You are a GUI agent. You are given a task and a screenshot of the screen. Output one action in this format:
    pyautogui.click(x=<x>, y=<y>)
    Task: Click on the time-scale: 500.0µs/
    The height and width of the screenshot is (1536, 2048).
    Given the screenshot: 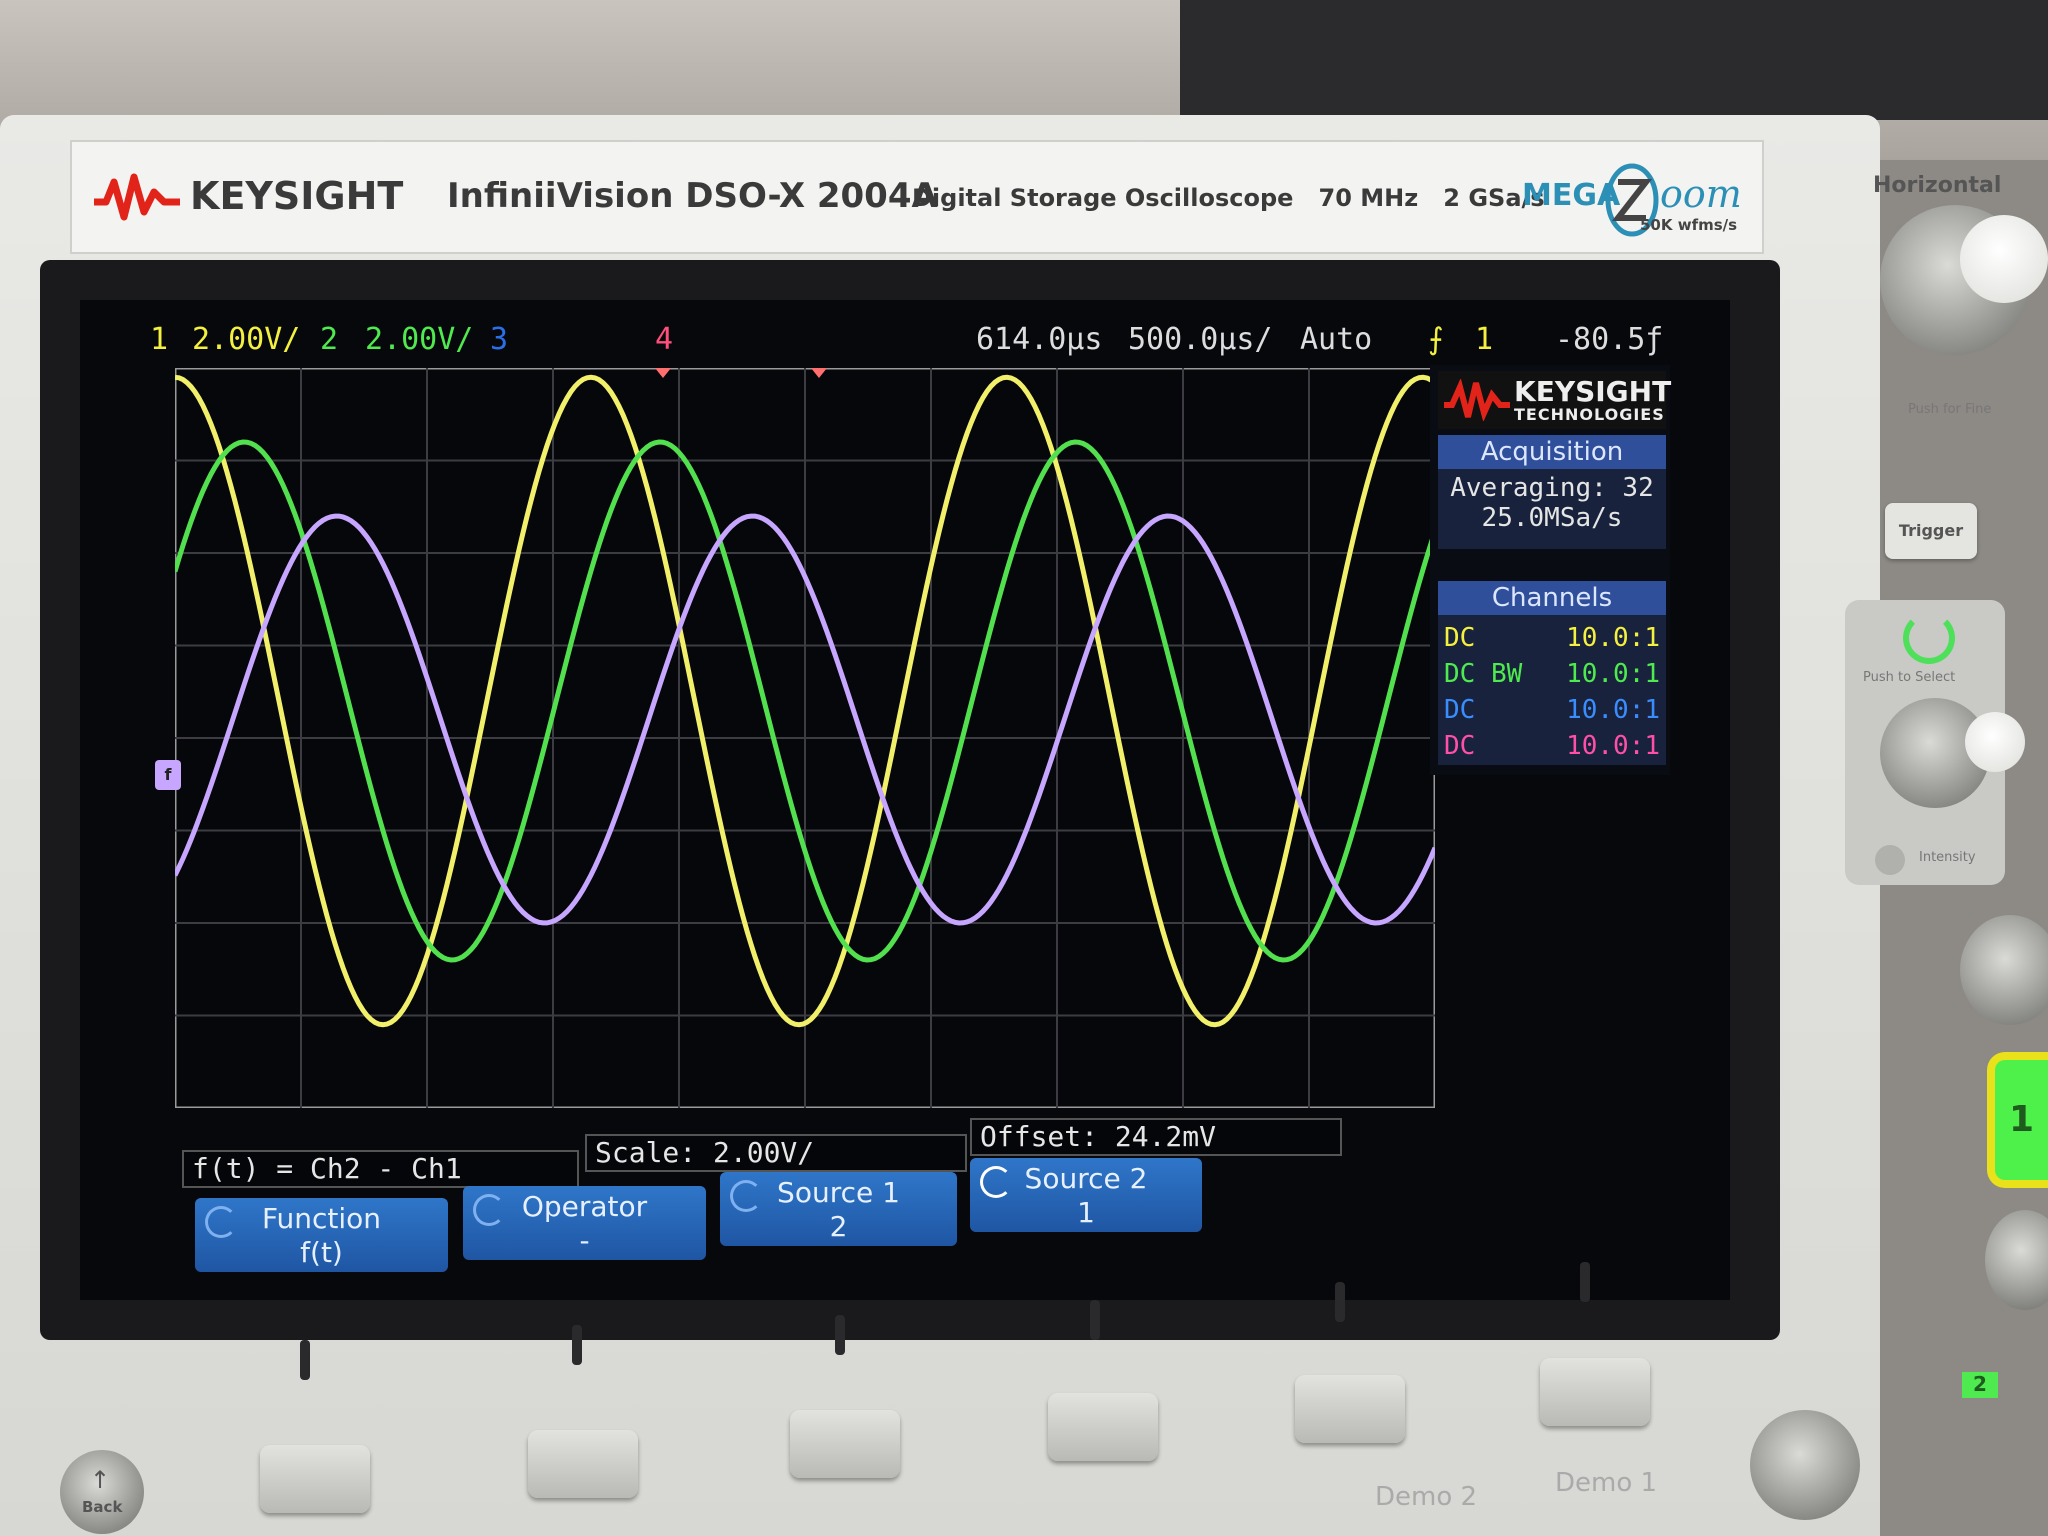 What is the action you would take?
    pyautogui.click(x=1200, y=339)
    